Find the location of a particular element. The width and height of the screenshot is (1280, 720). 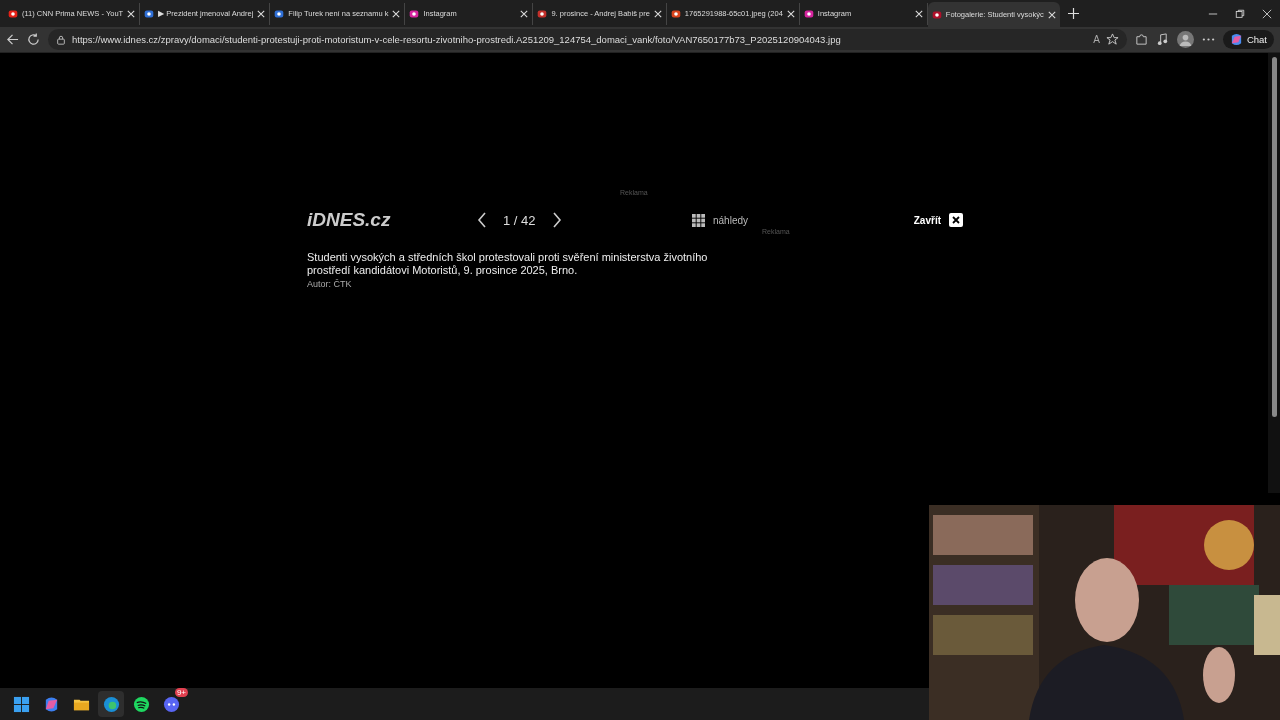

address-bar: https://www.idnes.cz/zpravy/domaci/studenti-protestuji-proti-motoristum-v-cele-resortu-zivotniho-prostredi.A251209_124754_domaci_vank/foto/VAN7650177b73_P2025120904043.jpg A is located at coordinates (587, 39).